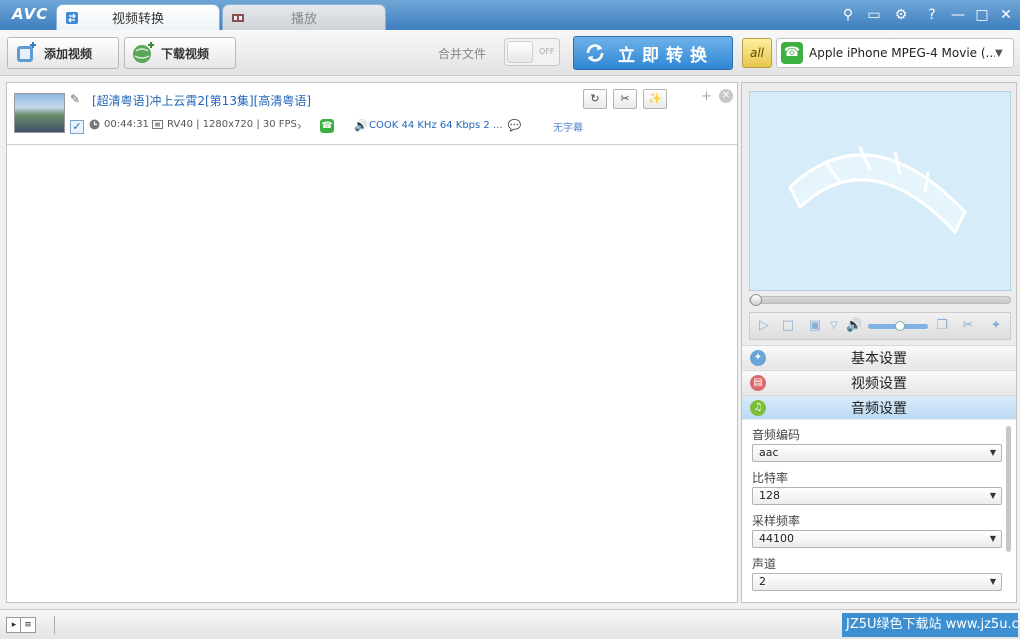  Describe the element at coordinates (655, 99) in the screenshot. I see `effects-wand-button: ✨` at that location.